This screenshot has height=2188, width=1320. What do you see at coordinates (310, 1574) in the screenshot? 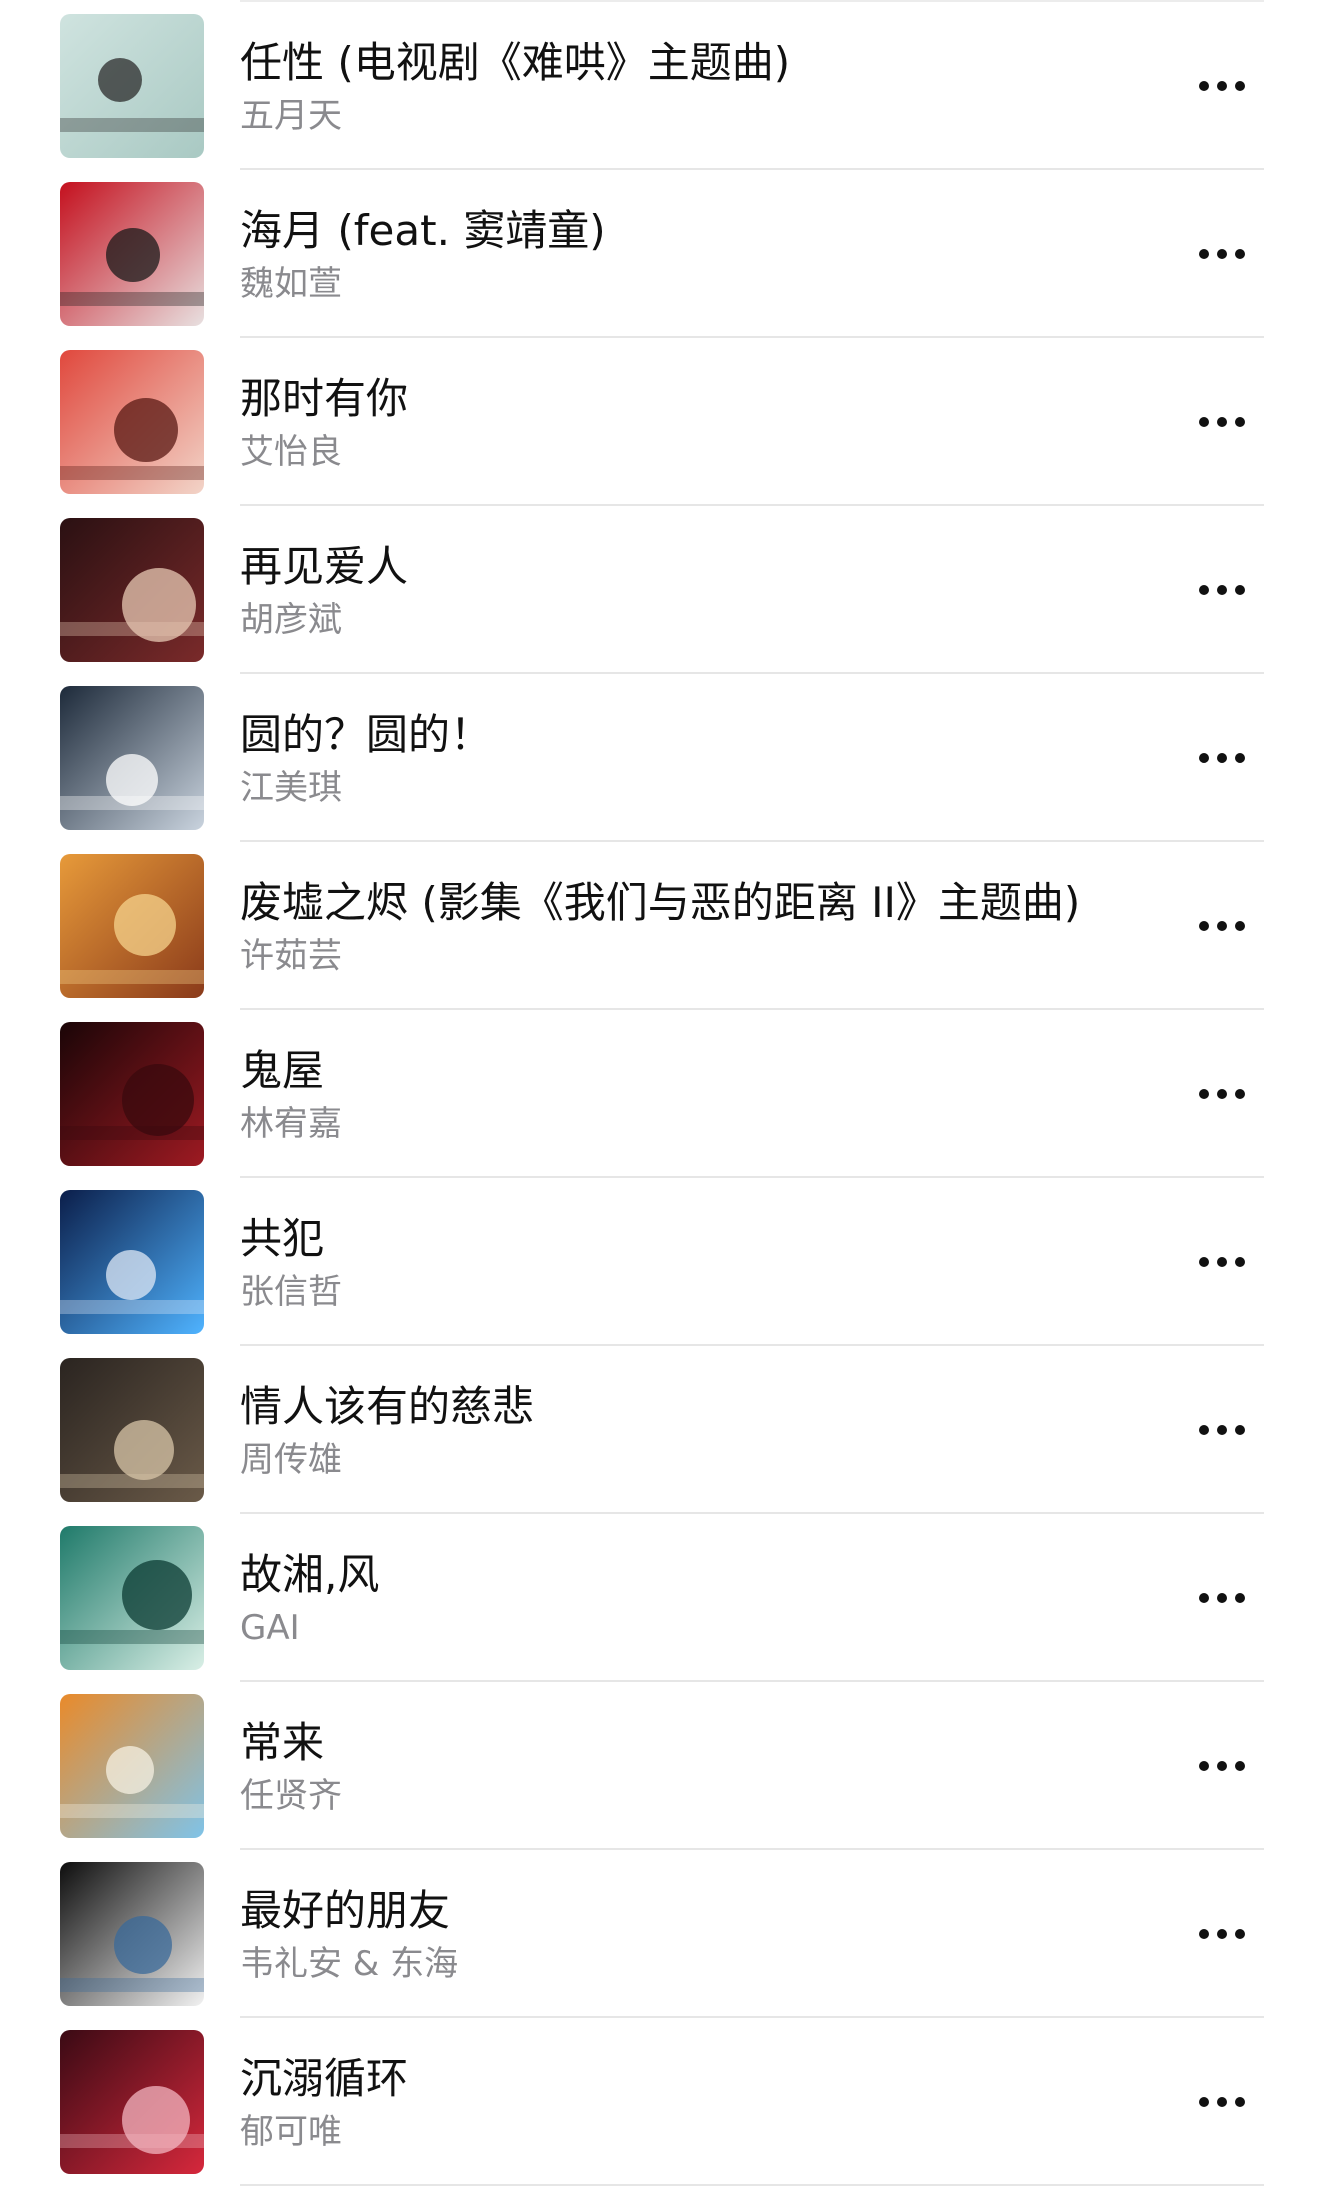
I see `song-title: 故湘,风` at bounding box center [310, 1574].